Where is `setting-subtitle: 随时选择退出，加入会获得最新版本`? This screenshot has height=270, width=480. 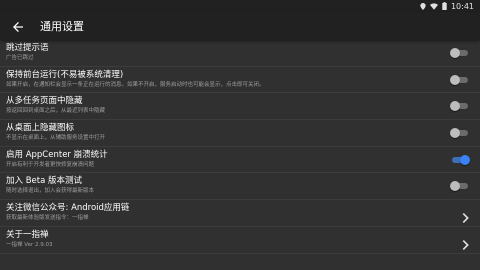 setting-subtitle: 随时选择退出，加入会获得最新版本 is located at coordinates (50, 191).